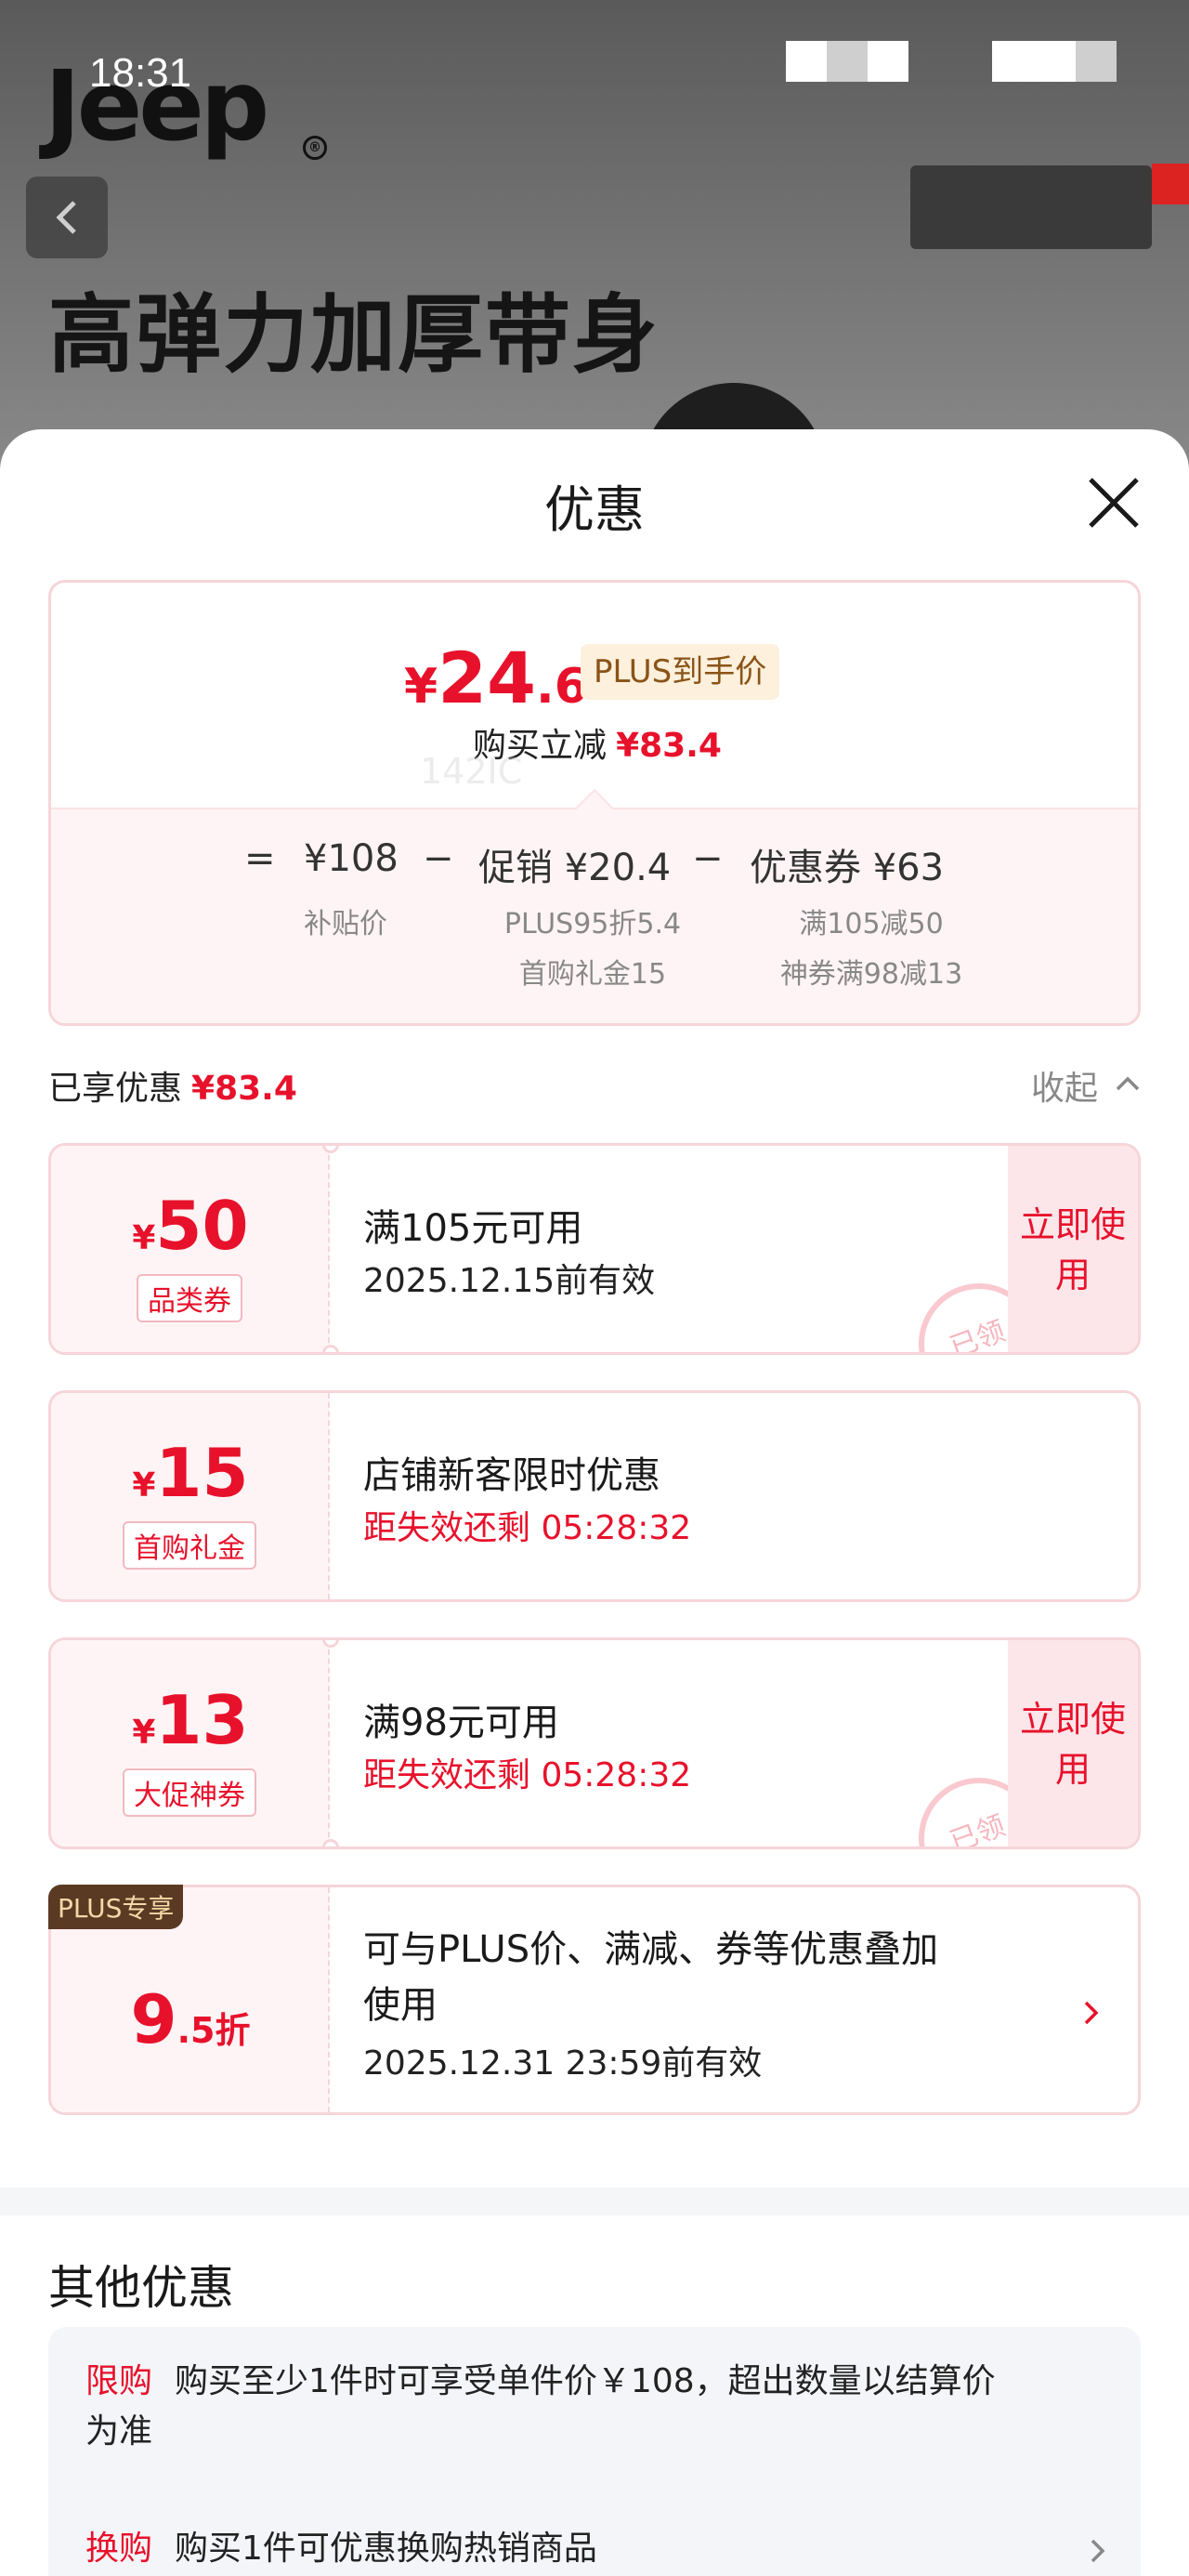  What do you see at coordinates (461, 1723) in the screenshot?
I see `coupon-condition: 满98元可用` at bounding box center [461, 1723].